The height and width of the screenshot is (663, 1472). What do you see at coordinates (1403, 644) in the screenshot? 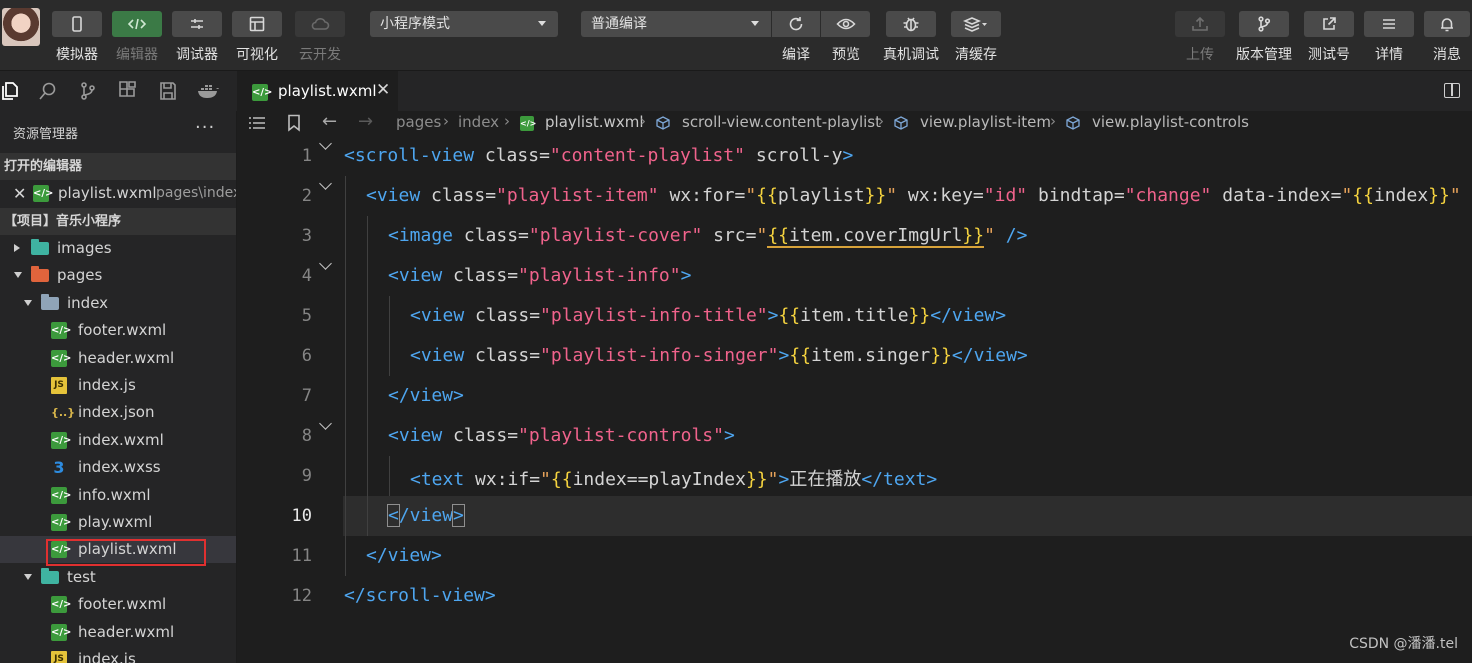
I see `watermark: CSDN @潘潘.tel` at bounding box center [1403, 644].